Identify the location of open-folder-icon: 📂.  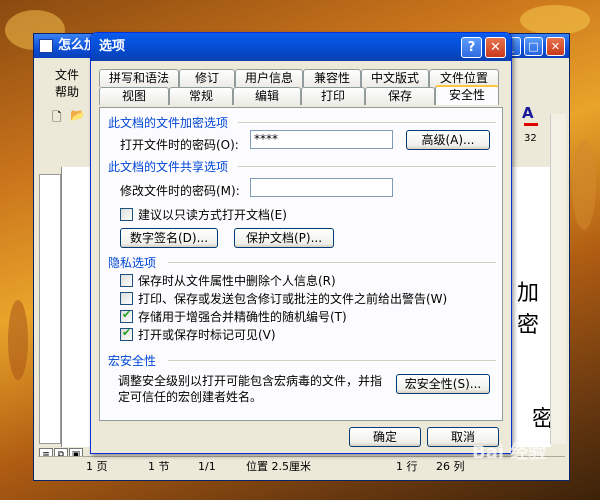
(77, 115).